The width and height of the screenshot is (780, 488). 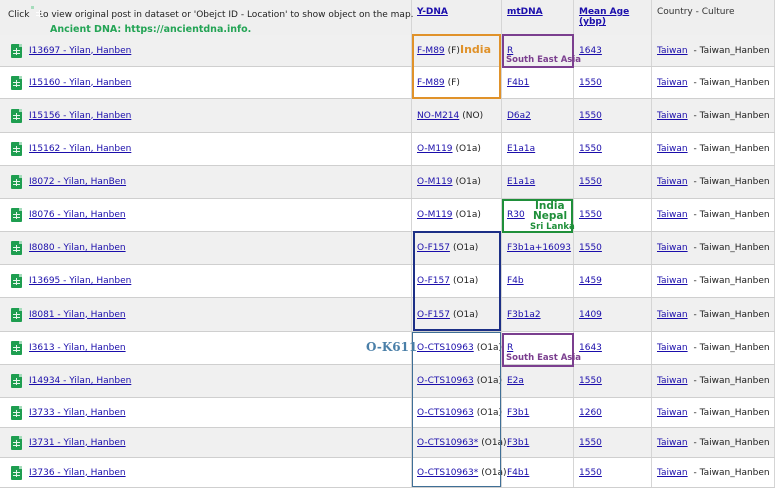 I want to click on mtdna-link: F3b1a2, so click(x=524, y=315).